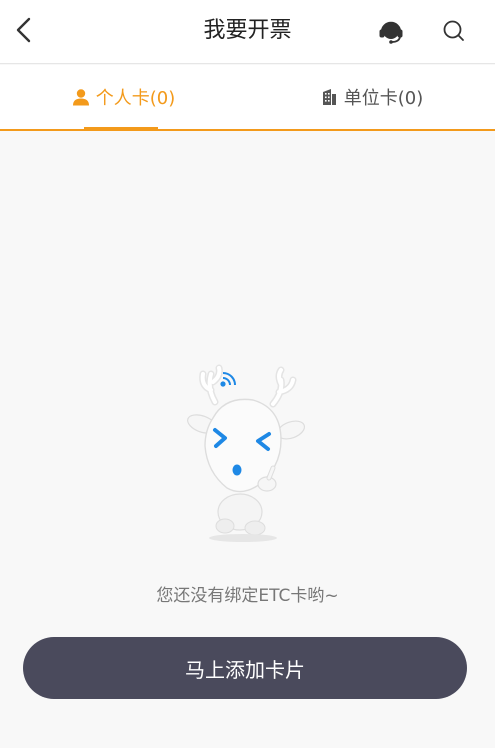 This screenshot has width=495, height=748. What do you see at coordinates (121, 128) in the screenshot?
I see `active-tab-indicator` at bounding box center [121, 128].